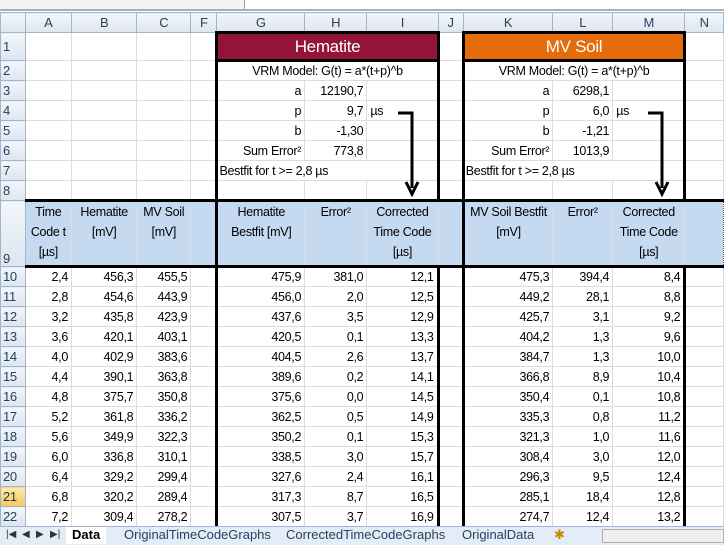  What do you see at coordinates (164, 276) in the screenshot?
I see `data-cell: 455,5` at bounding box center [164, 276].